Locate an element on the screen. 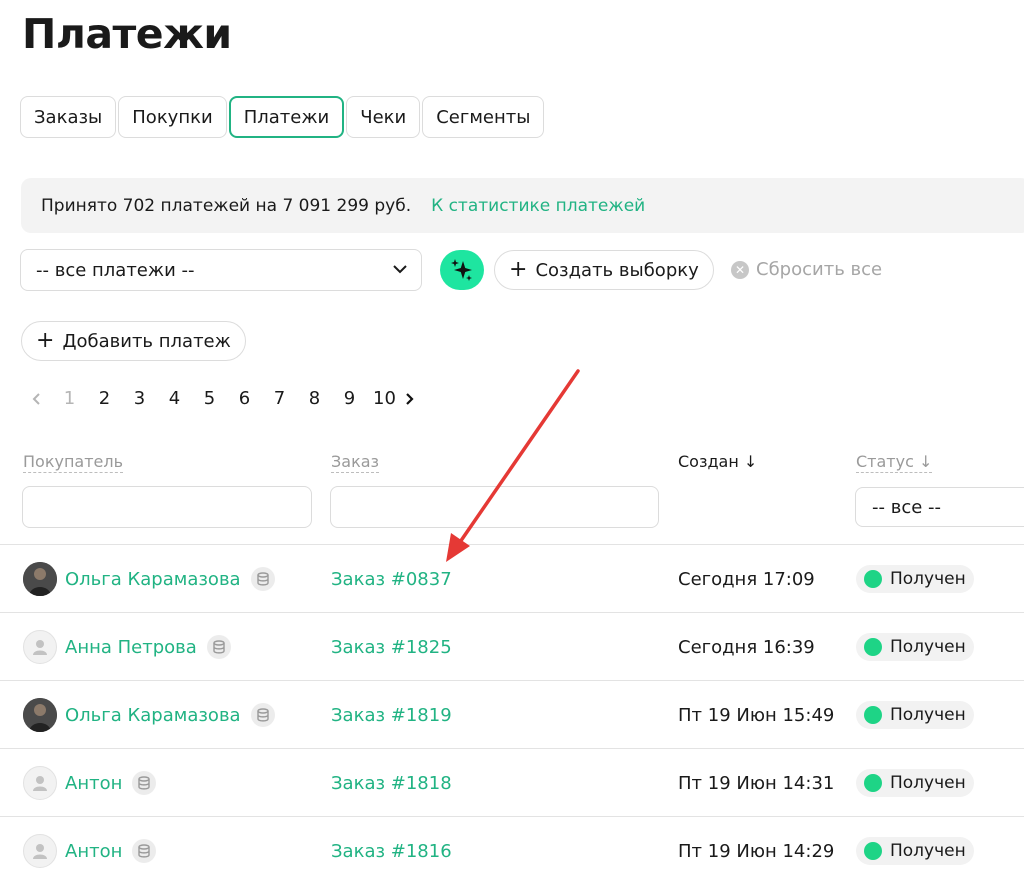 The width and height of the screenshot is (1024, 877). chevron-right-icon is located at coordinates (410, 399).